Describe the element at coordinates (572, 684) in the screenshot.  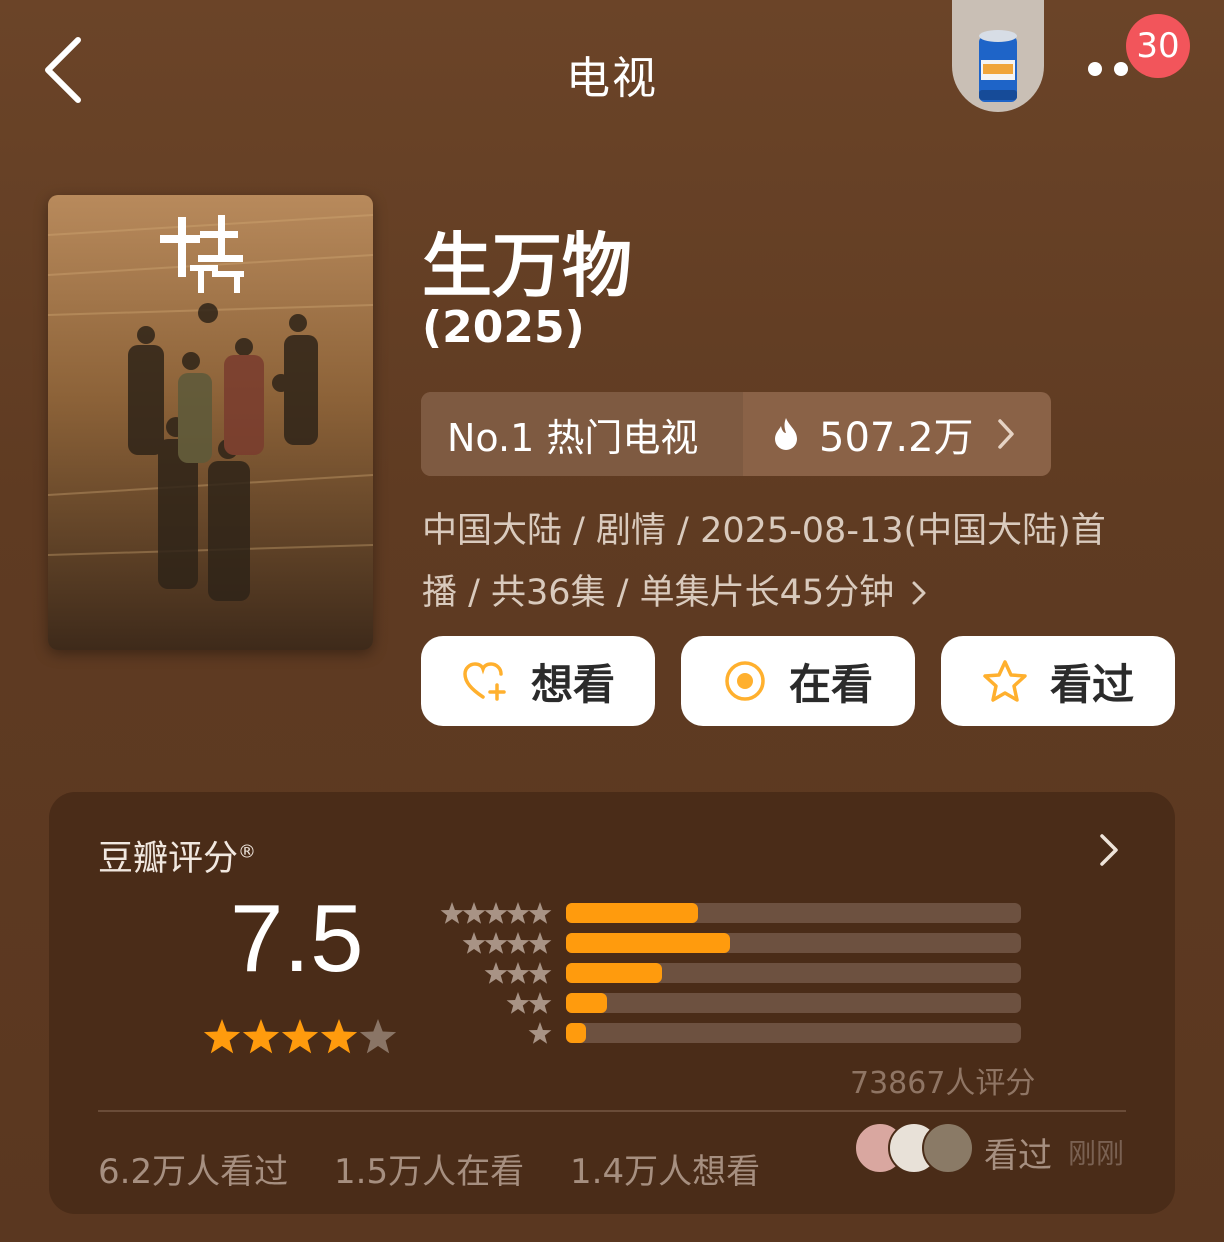
I see `want-label: 想看` at that location.